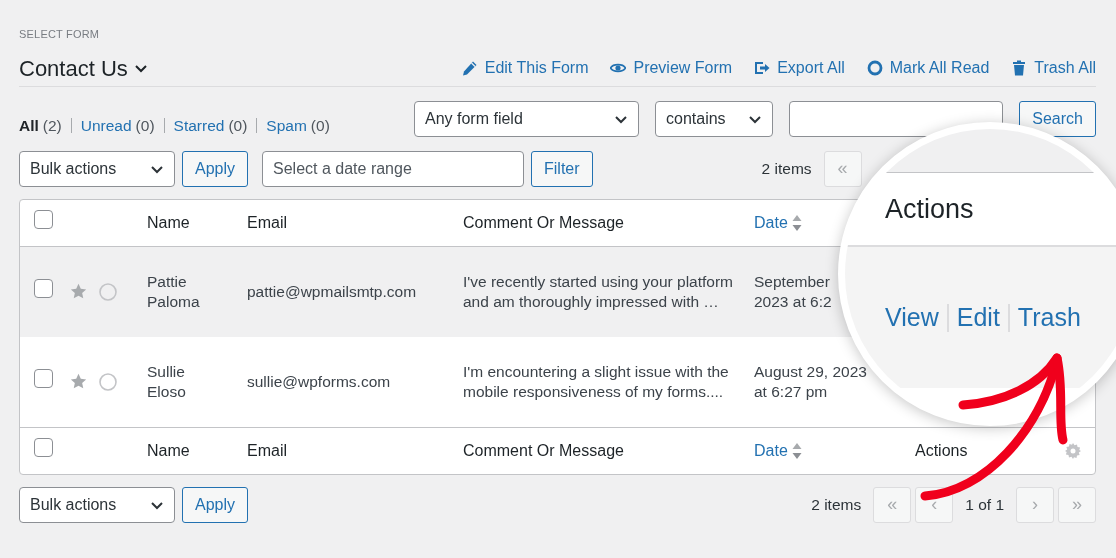  What do you see at coordinates (1053, 68) in the screenshot?
I see `header-action-link: Trash All` at bounding box center [1053, 68].